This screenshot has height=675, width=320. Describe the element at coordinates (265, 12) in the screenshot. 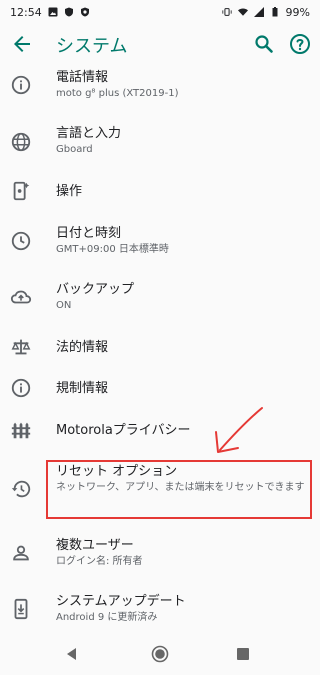

I see `status-right: 99%` at that location.